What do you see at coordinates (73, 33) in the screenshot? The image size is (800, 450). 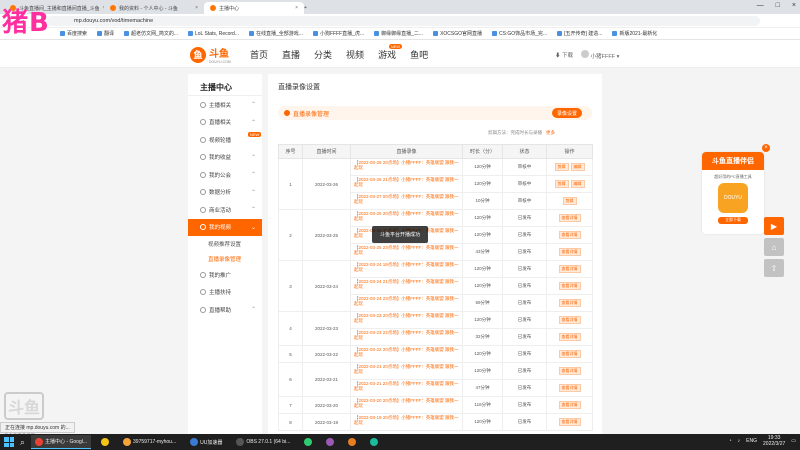 I see `bookmark-item: 百度搜索` at bounding box center [73, 33].